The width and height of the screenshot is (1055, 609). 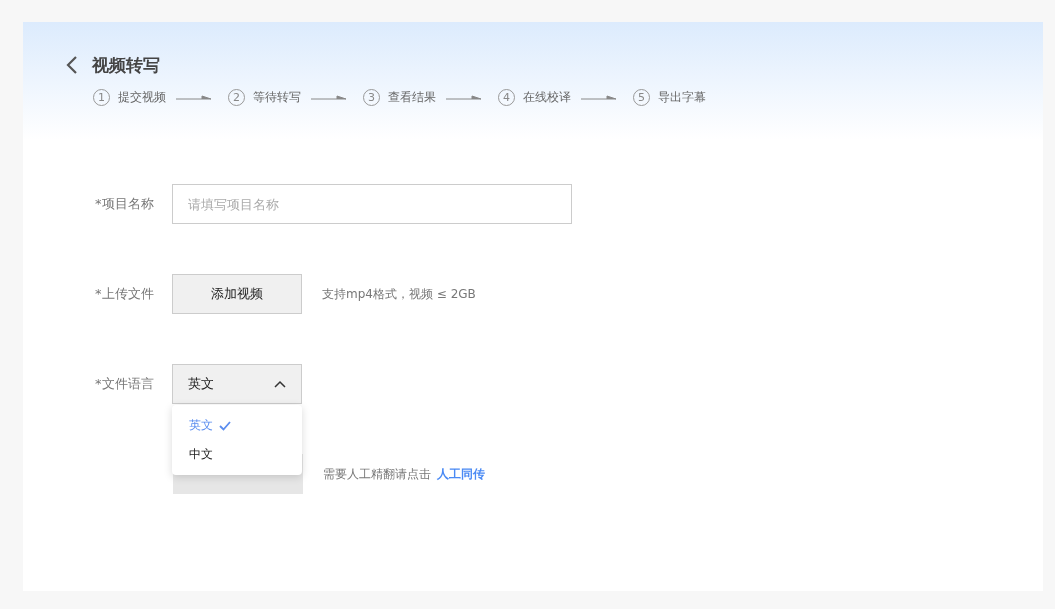 I want to click on field-label: *项目名称, so click(x=125, y=204).